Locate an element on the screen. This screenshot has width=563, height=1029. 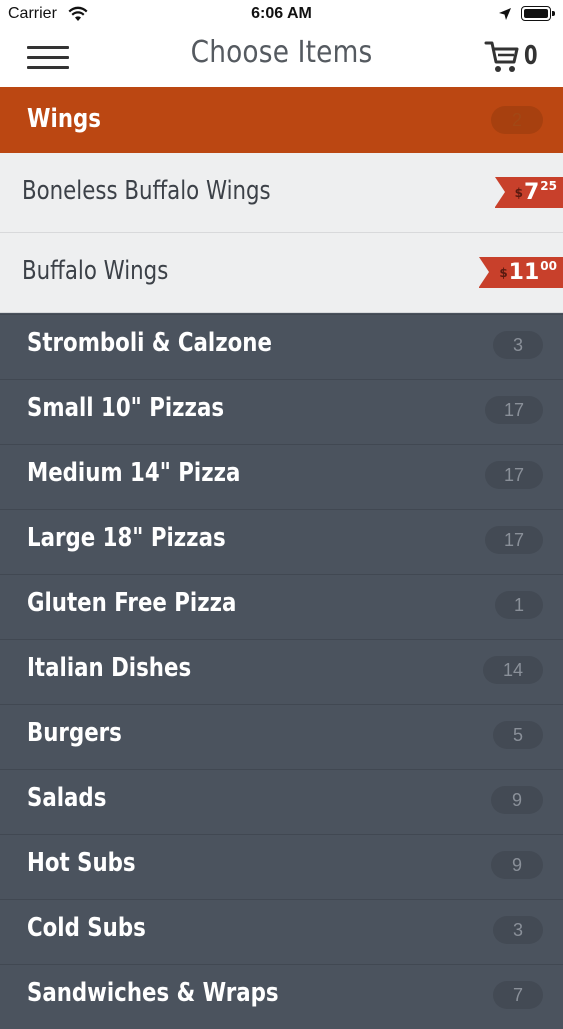
location-arrow-icon is located at coordinates (505, 14).